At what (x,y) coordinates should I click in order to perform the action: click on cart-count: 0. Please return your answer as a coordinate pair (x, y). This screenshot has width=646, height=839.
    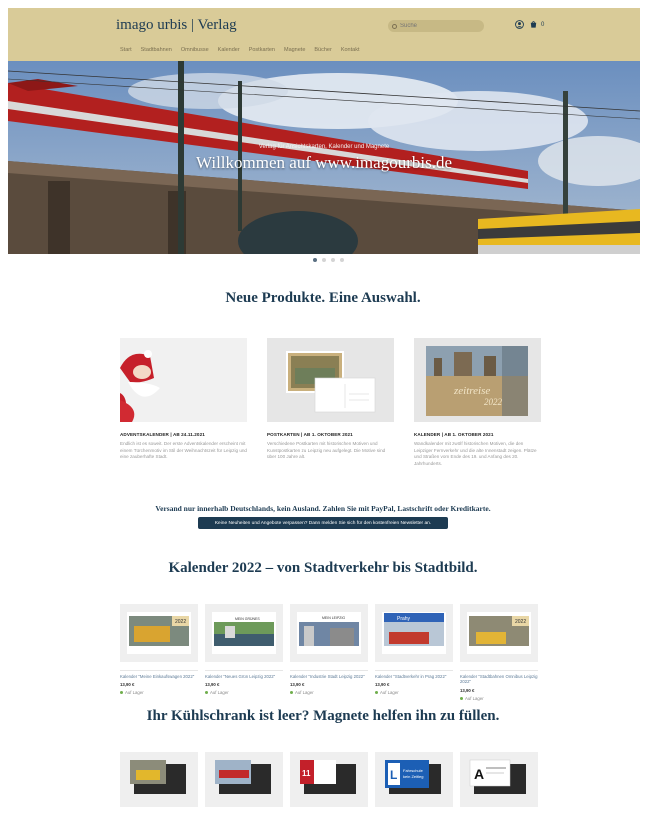
    Looking at the image, I should click on (543, 25).